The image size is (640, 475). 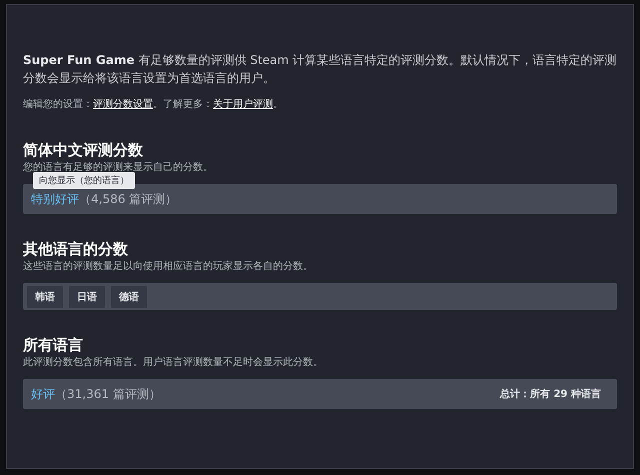 What do you see at coordinates (118, 167) in the screenshot?
I see `section-subtitle: 您的语言有足够的评测来显示自己的分数。` at bounding box center [118, 167].